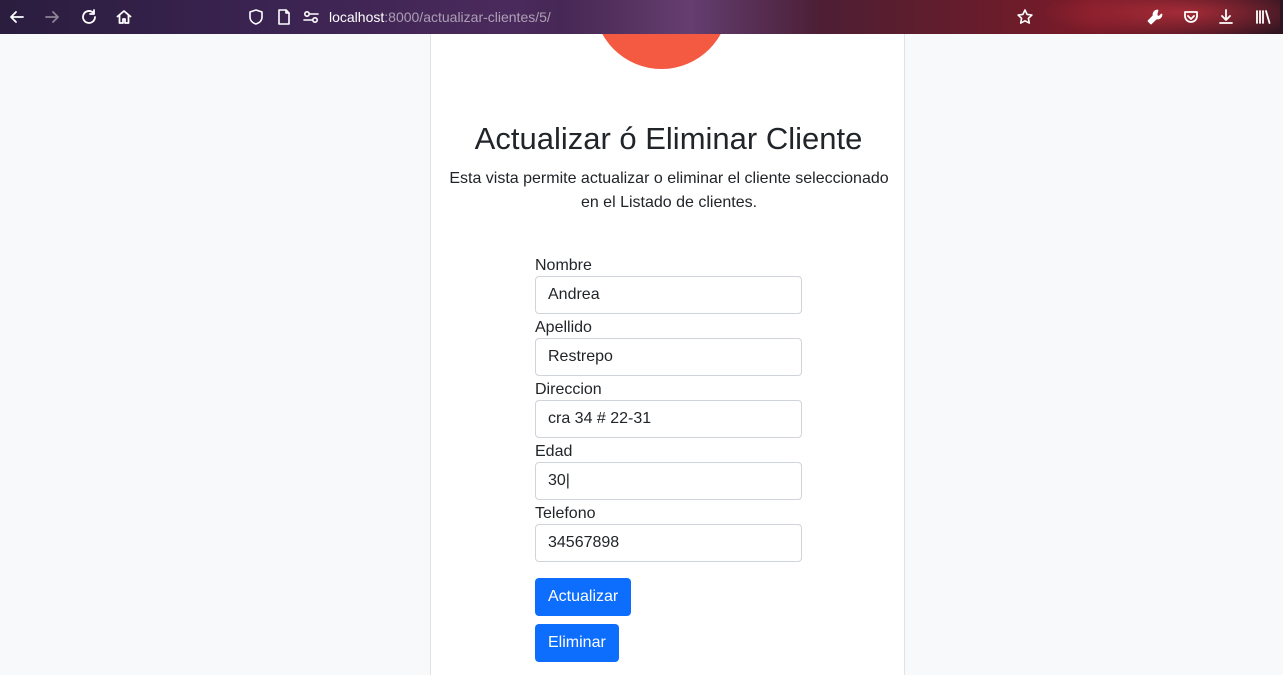 The width and height of the screenshot is (1283, 675). I want to click on home-icon, so click(124, 17).